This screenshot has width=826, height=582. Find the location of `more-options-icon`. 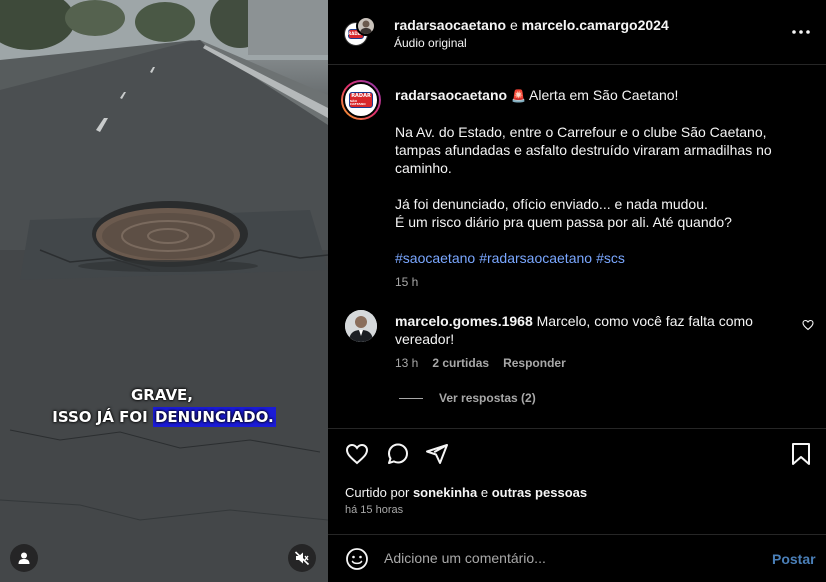

more-options-icon is located at coordinates (801, 32).